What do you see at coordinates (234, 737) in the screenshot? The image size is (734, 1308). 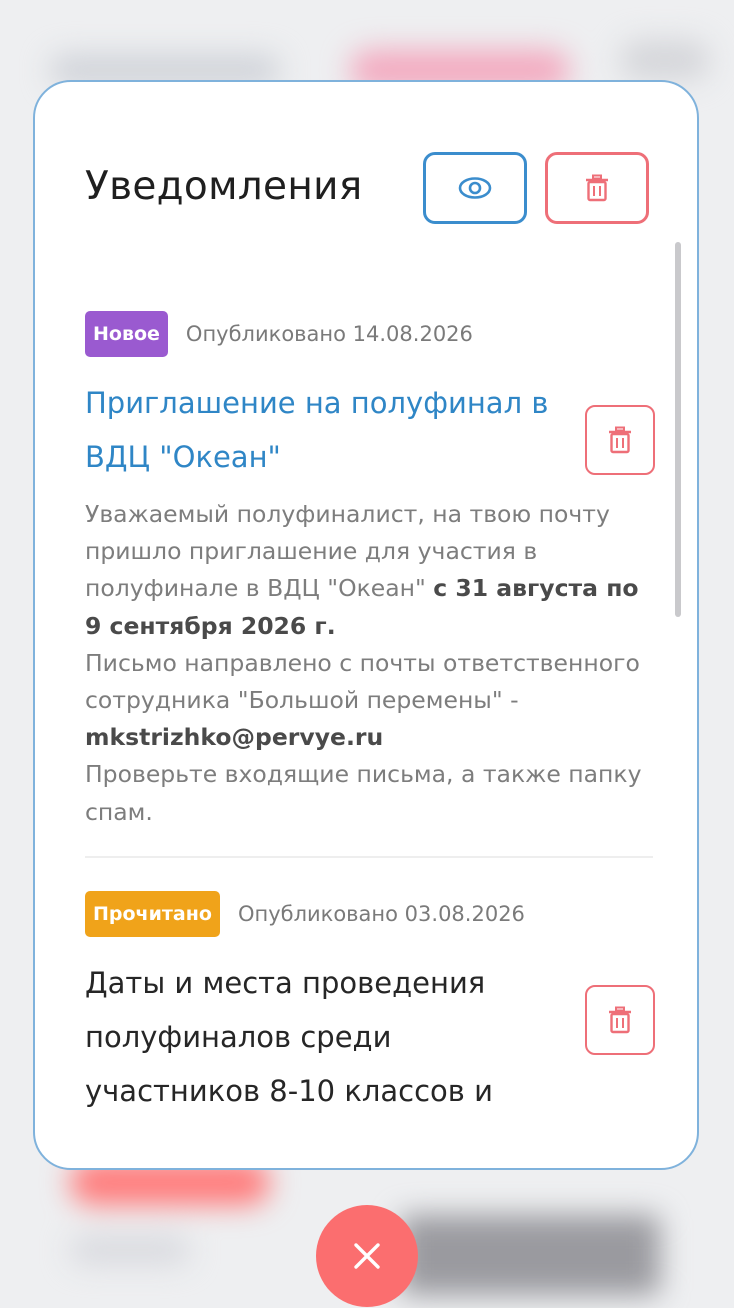 I see `body-email: mkstrizhko@pervye.ru` at bounding box center [234, 737].